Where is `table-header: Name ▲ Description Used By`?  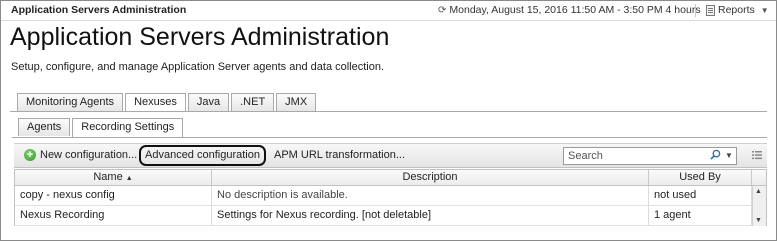
table-header: Name ▲ Description Used By is located at coordinates (390, 178).